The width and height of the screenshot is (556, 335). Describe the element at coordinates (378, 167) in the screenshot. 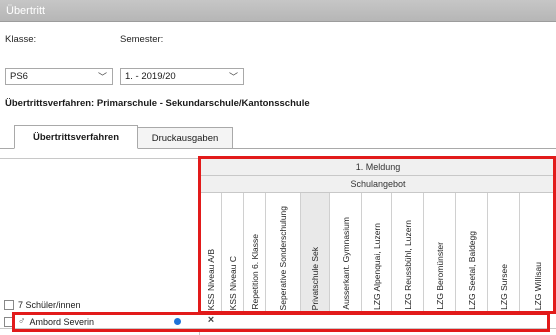

I see `header-group-meldung: 1. Meldung` at that location.